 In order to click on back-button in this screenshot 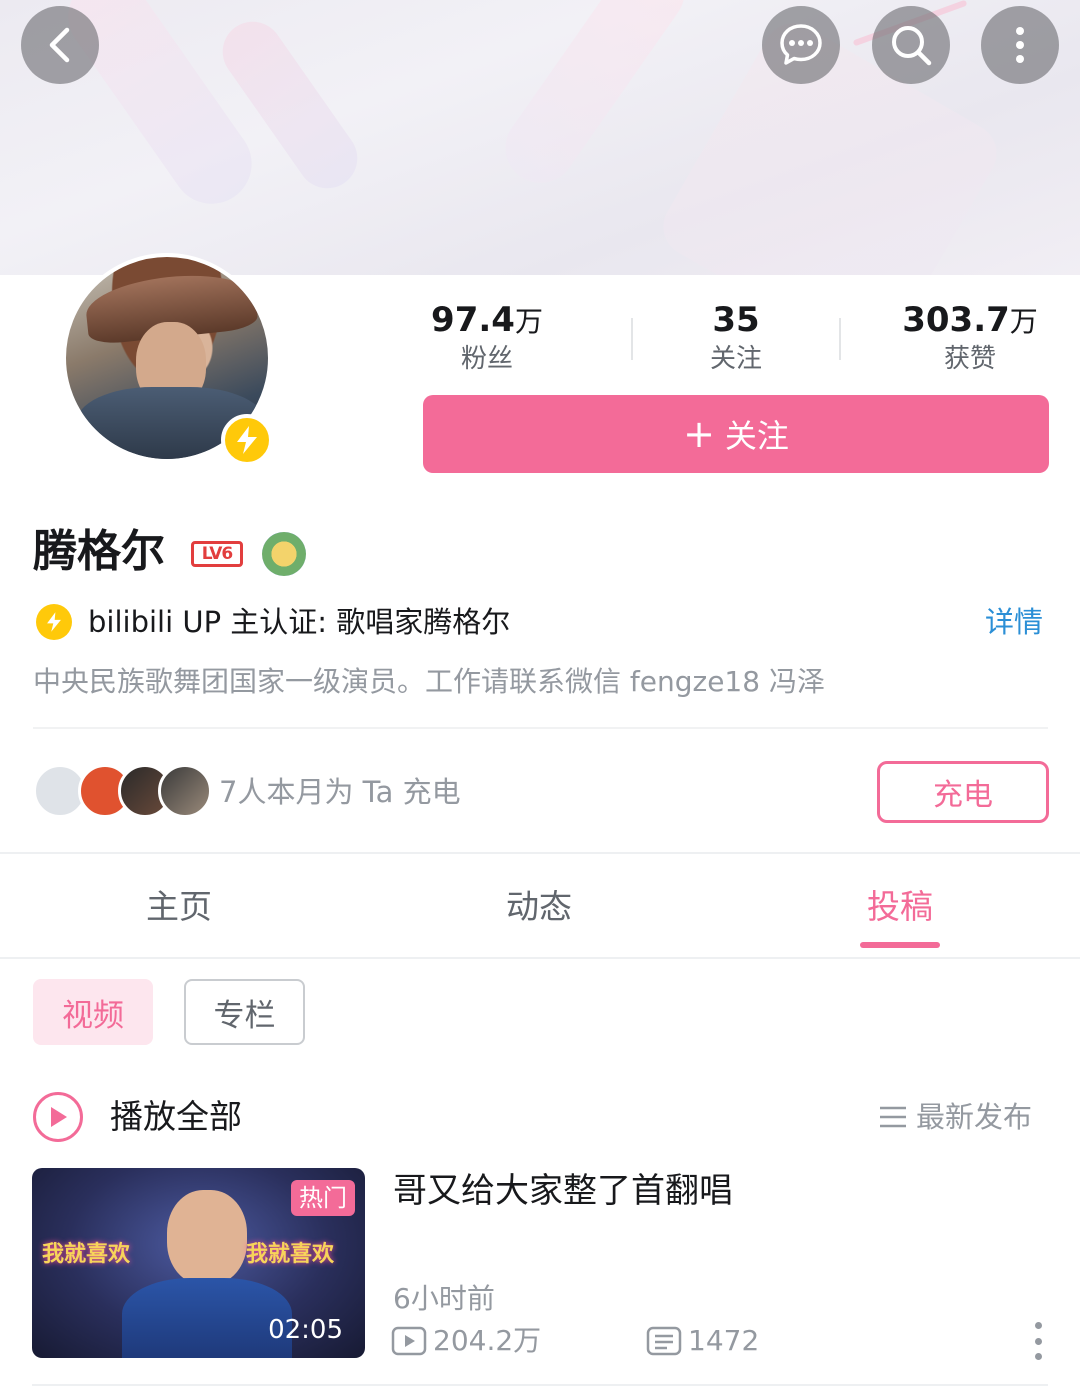, I will do `click(60, 45)`.